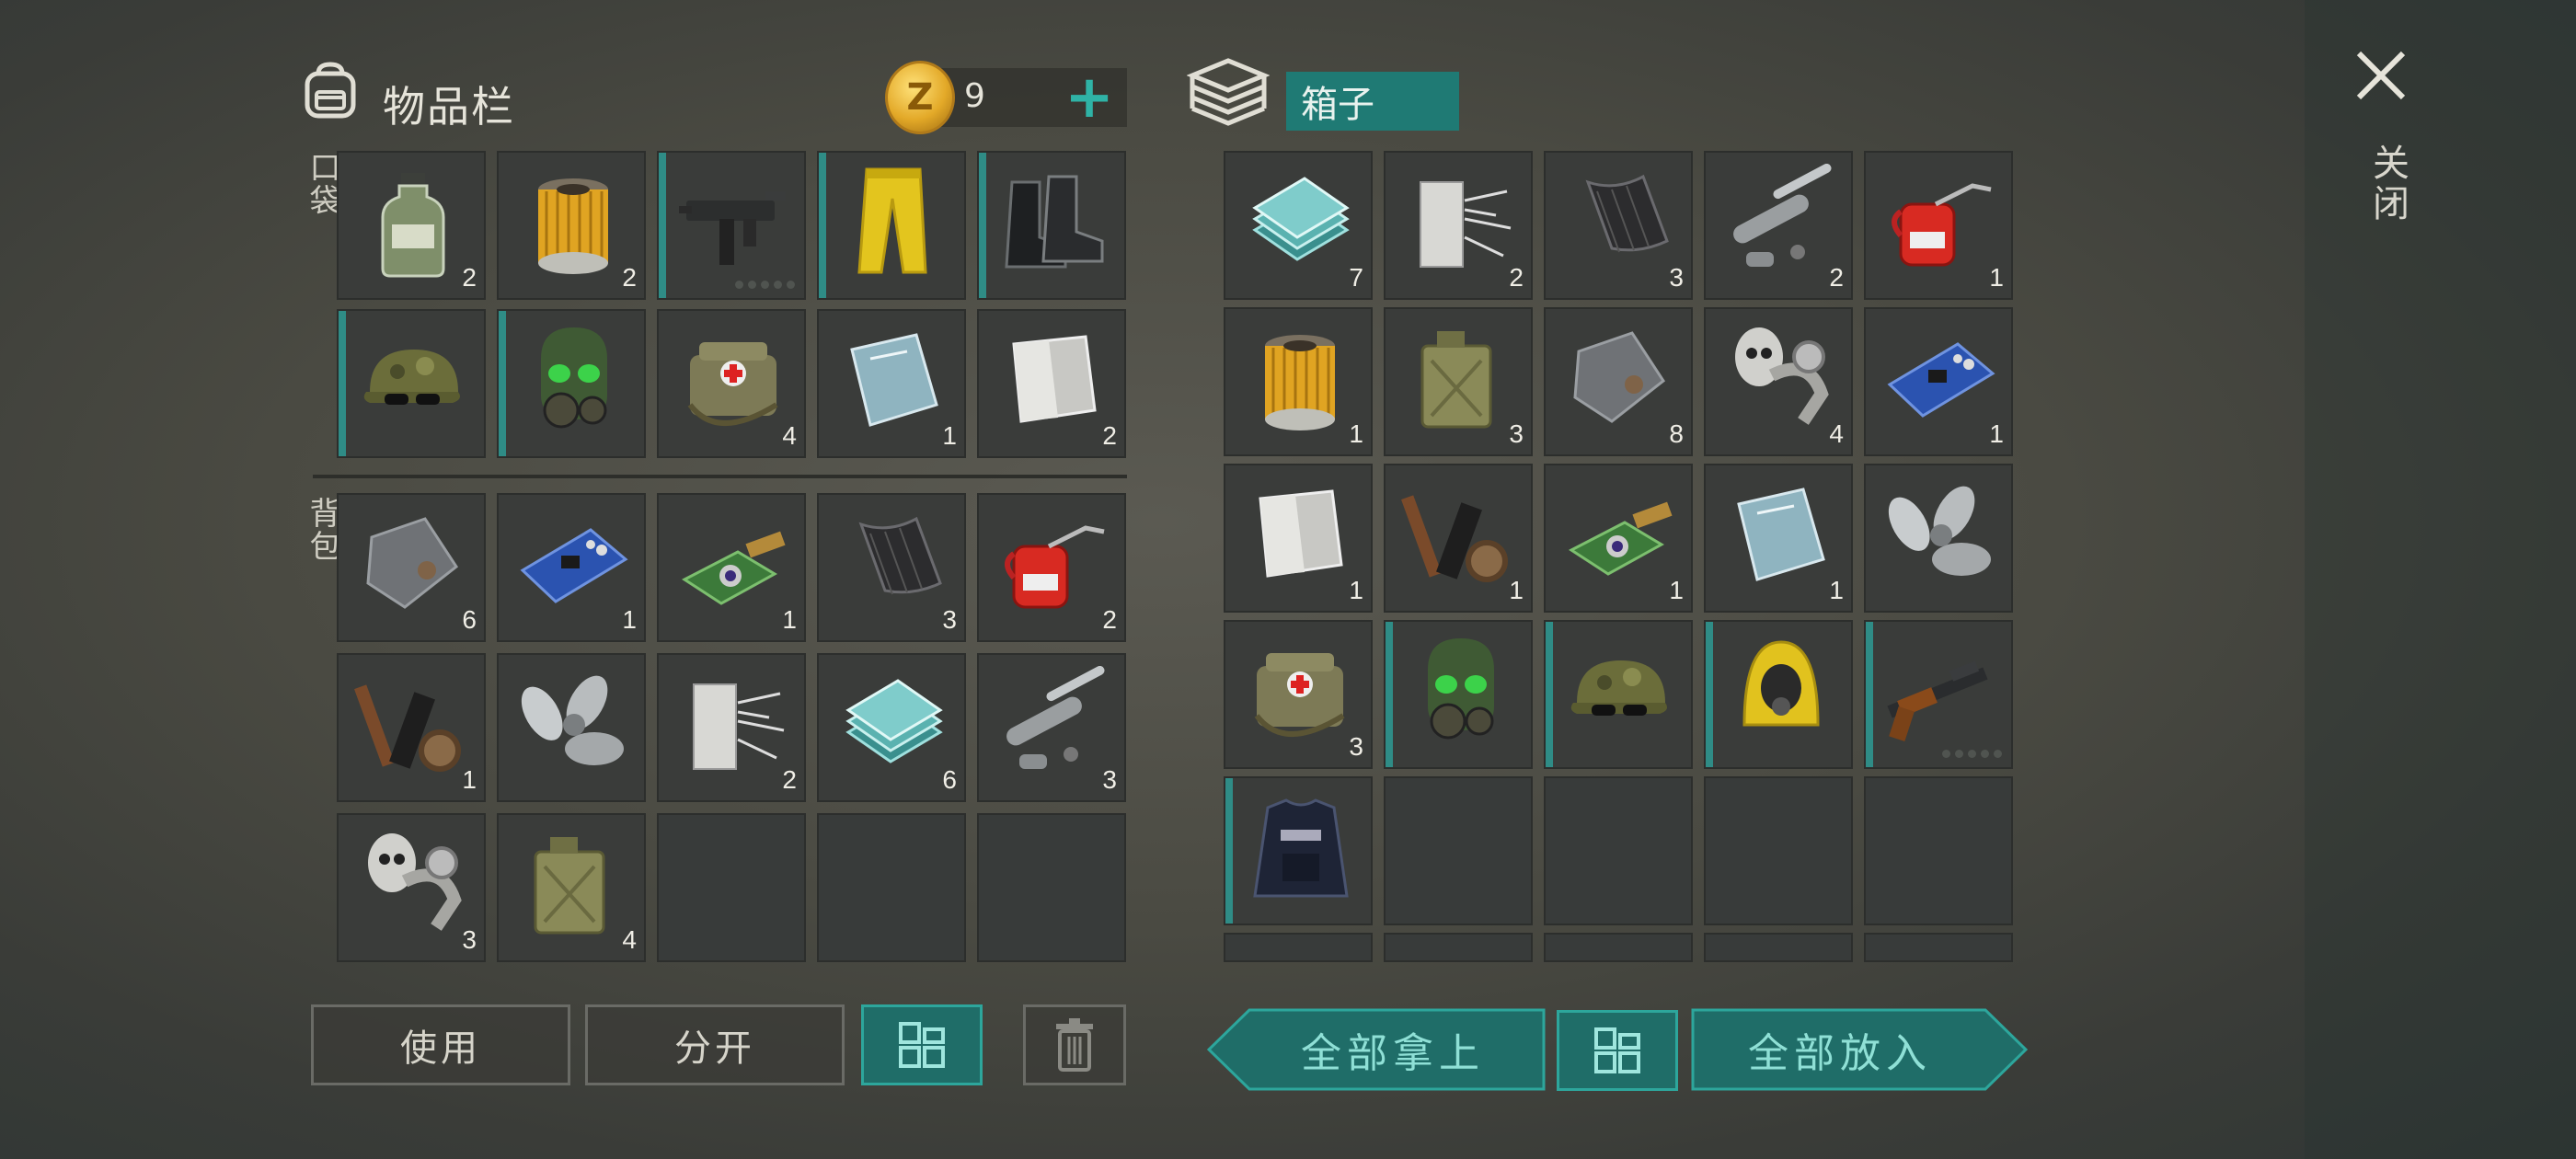  What do you see at coordinates (720, 476) in the screenshot?
I see `section-divider` at bounding box center [720, 476].